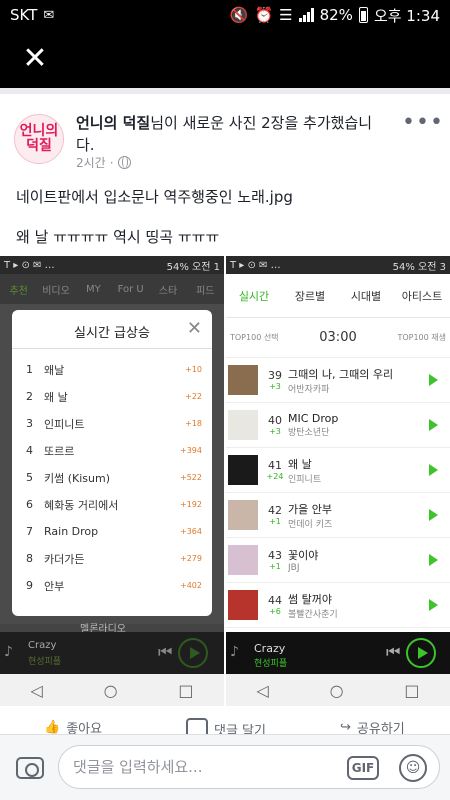  Describe the element at coordinates (366, 296) in the screenshot. I see `tab-3: 시대별` at that location.